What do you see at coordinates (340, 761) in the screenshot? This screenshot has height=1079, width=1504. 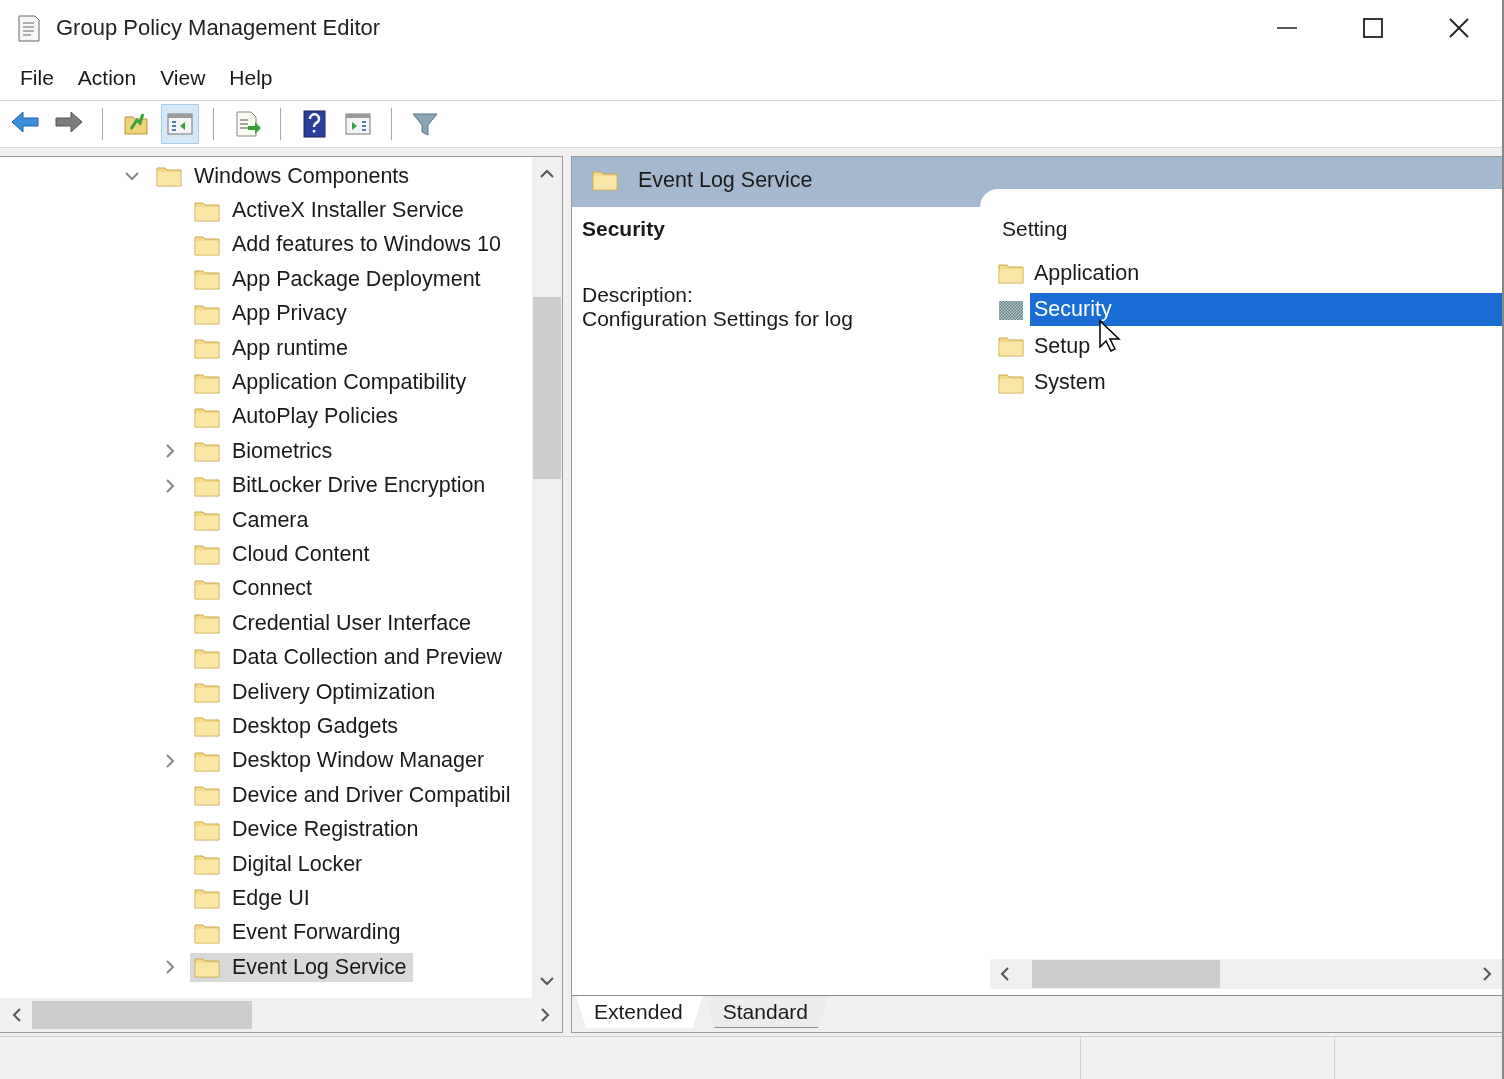 I see `tree-item: Desktop Window Manager` at bounding box center [340, 761].